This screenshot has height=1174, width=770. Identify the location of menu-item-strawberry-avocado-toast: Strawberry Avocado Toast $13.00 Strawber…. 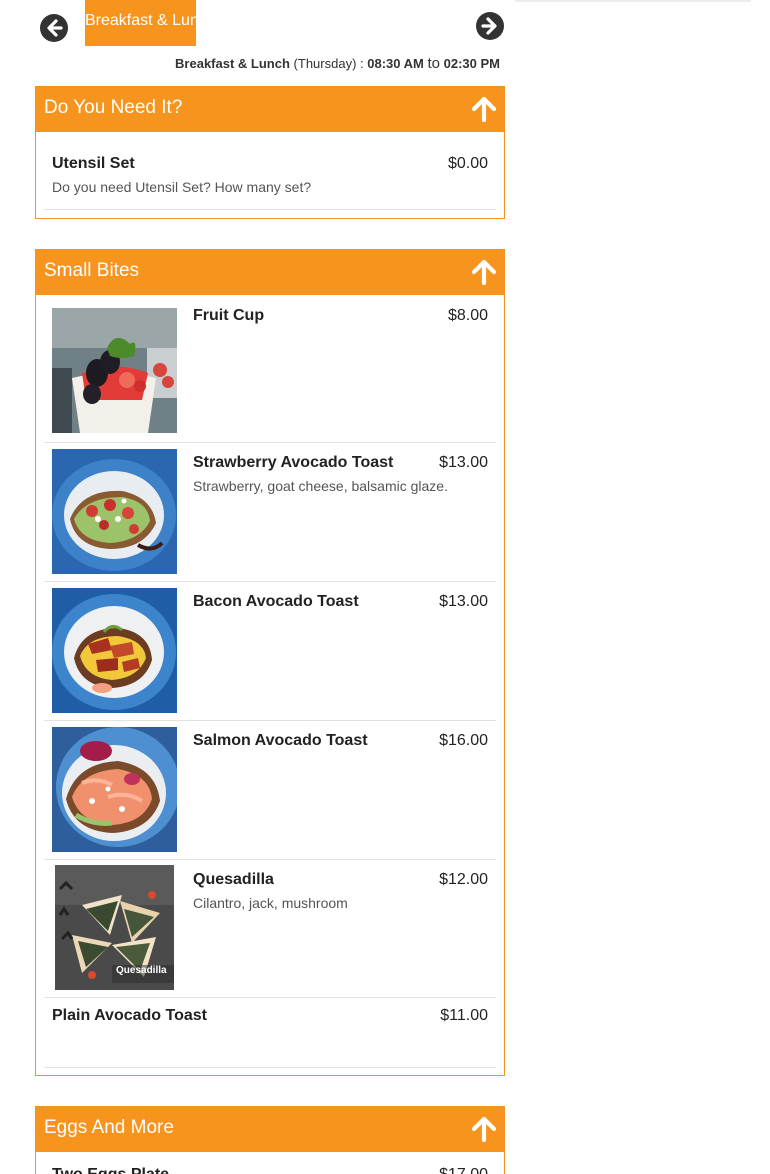
(270, 512).